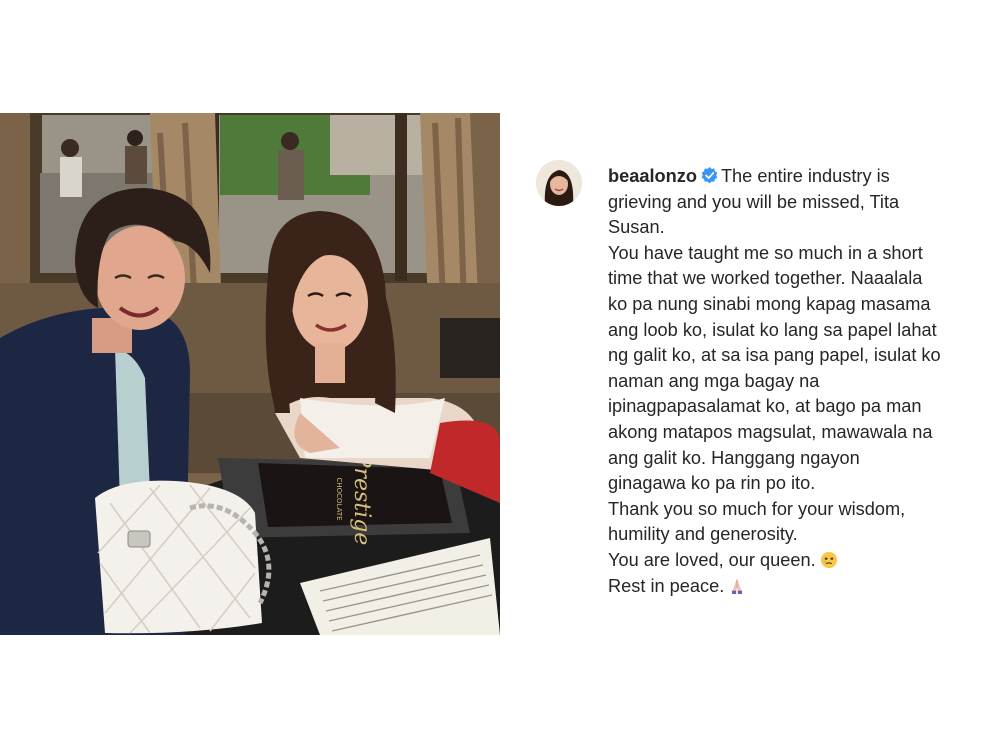 Image resolution: width=1000 pixels, height=750 pixels. Describe the element at coordinates (636, 227) in the screenshot. I see `caption-line: Susan.` at that location.